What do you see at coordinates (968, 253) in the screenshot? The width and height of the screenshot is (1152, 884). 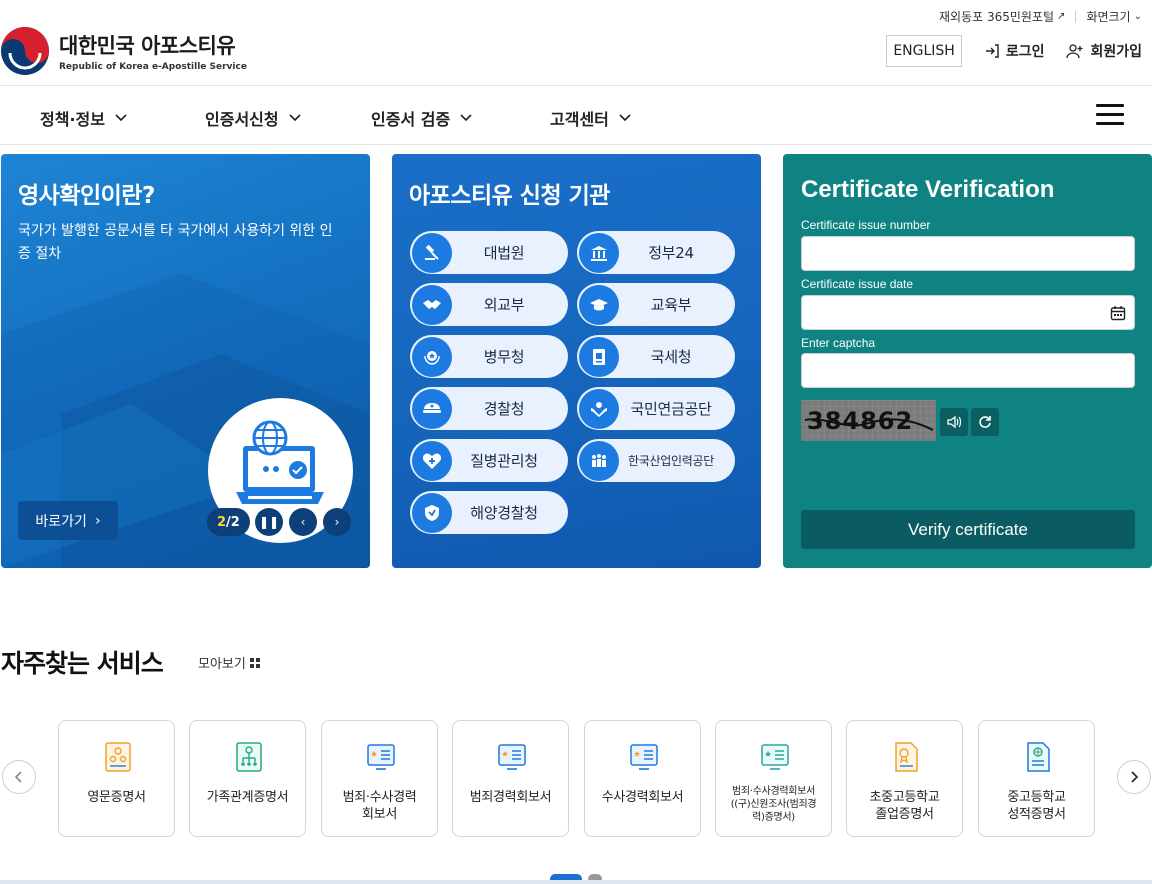 I see `issue-number-input` at bounding box center [968, 253].